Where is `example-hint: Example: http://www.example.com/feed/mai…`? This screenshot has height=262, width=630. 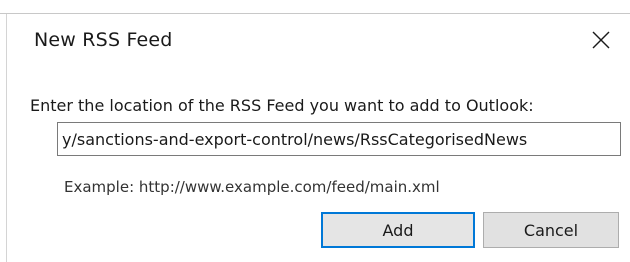 example-hint: Example: http://www.example.com/feed/mai… is located at coordinates (252, 187).